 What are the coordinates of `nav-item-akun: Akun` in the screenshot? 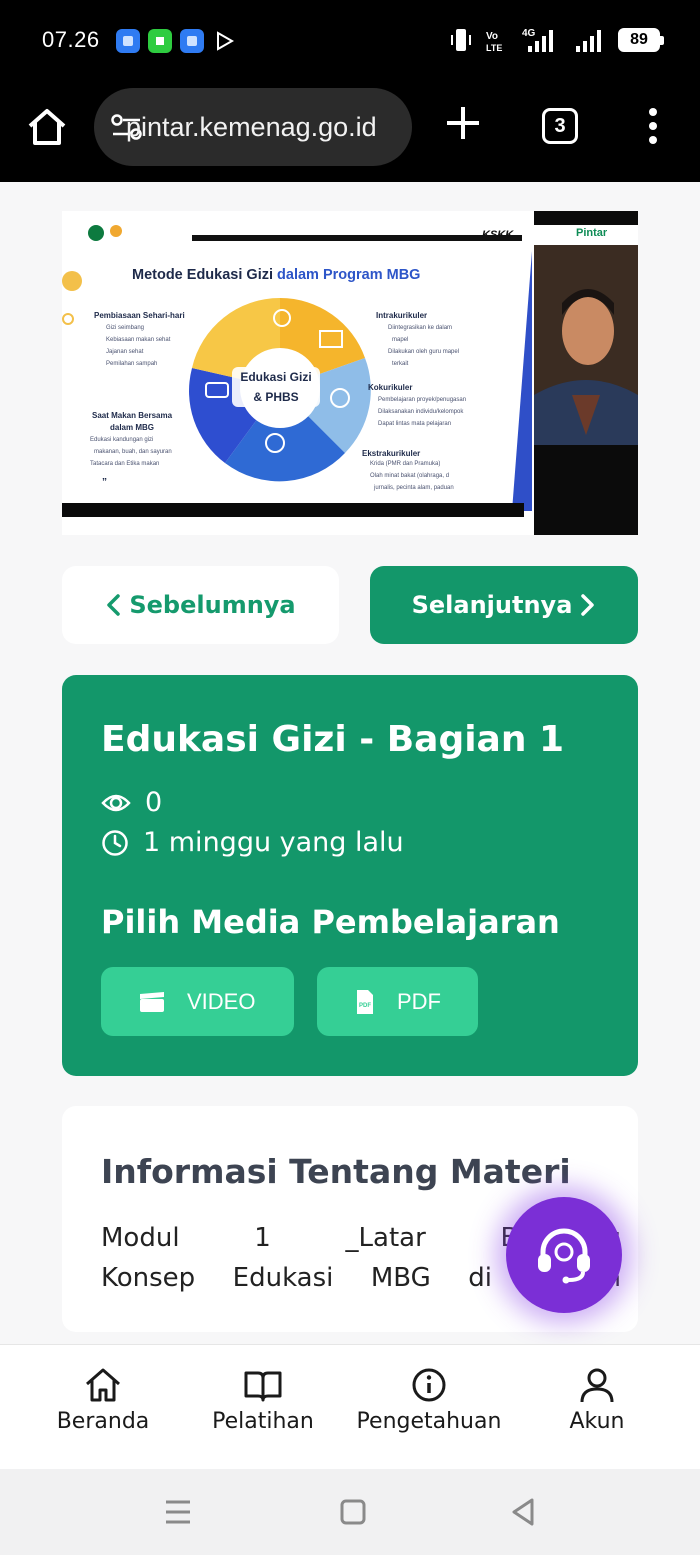 It's located at (597, 1399).